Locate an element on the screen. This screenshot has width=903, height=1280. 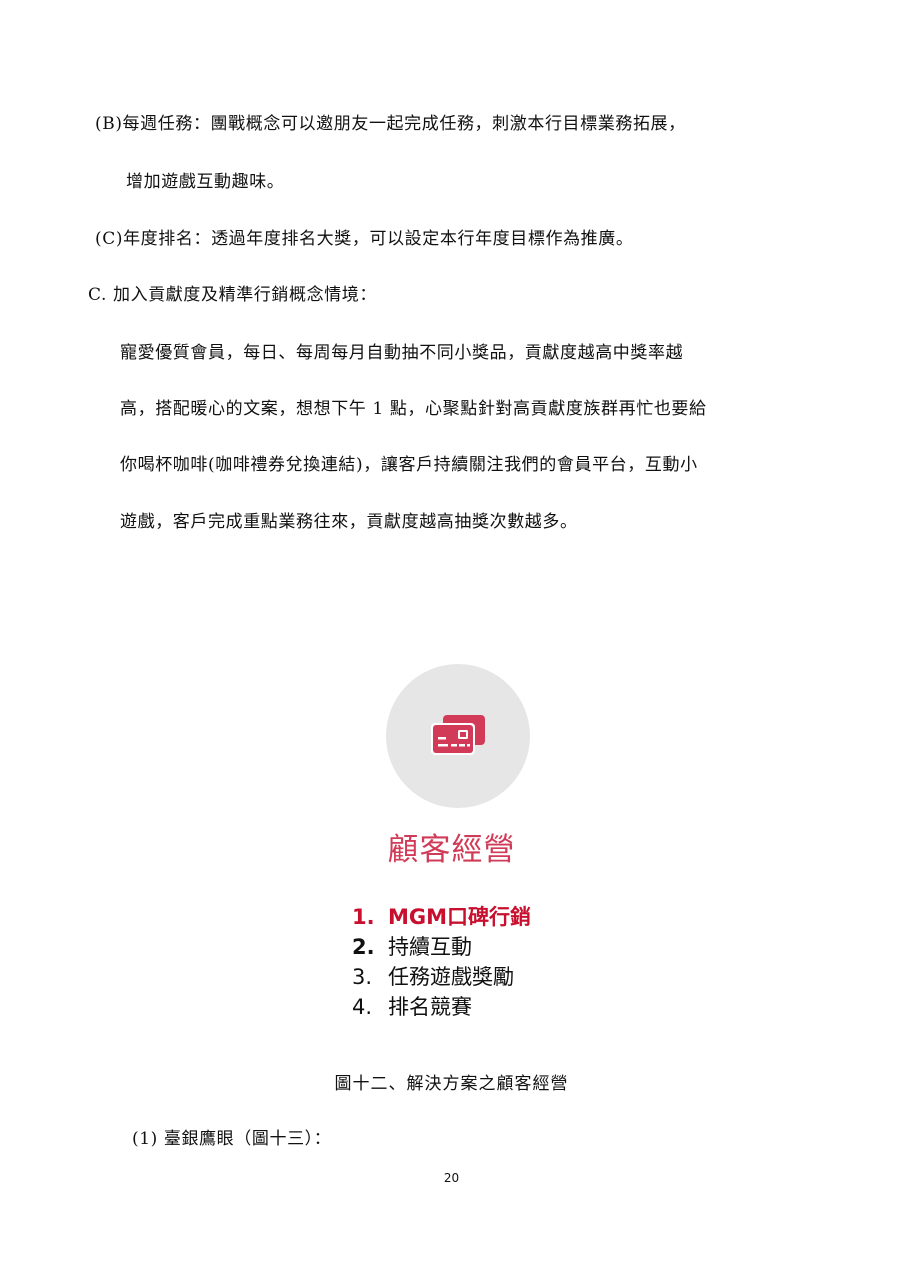
page-number: 20 is located at coordinates (451, 1178).